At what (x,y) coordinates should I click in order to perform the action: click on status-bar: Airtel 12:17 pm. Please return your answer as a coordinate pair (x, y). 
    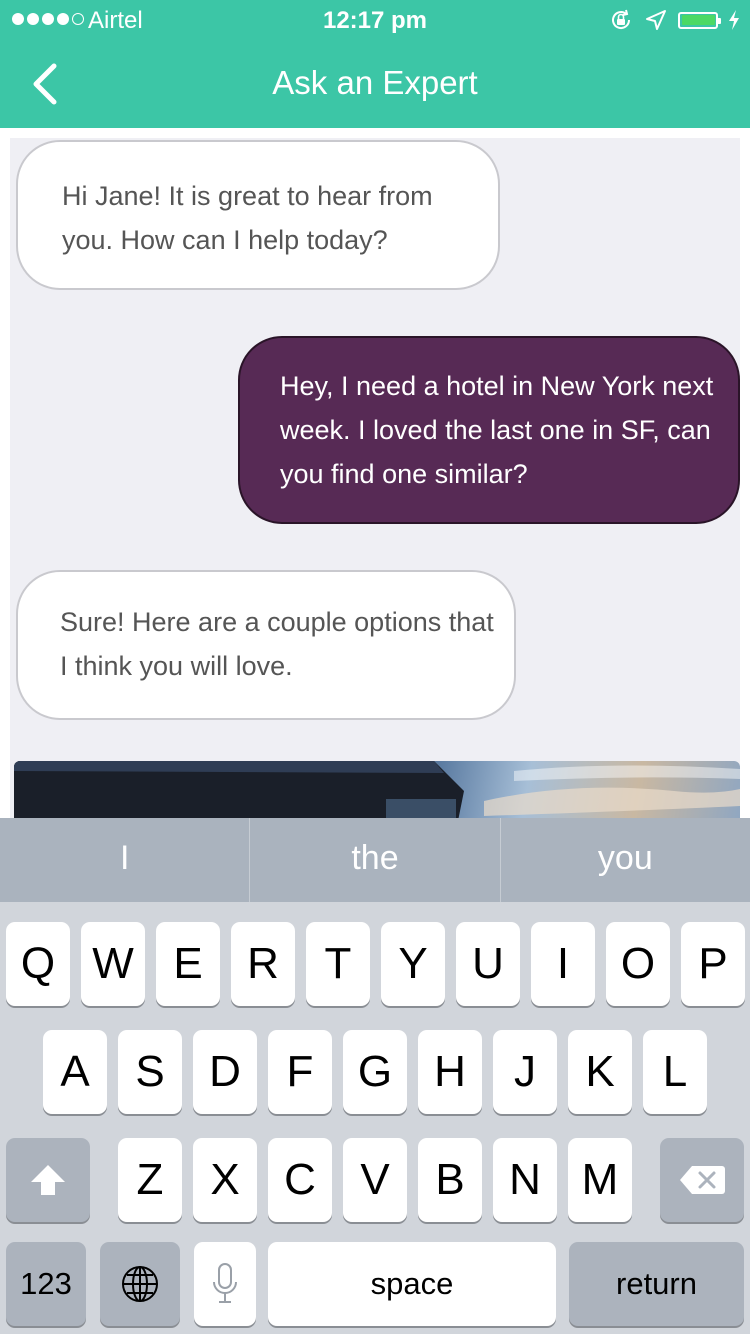
    Looking at the image, I should click on (375, 20).